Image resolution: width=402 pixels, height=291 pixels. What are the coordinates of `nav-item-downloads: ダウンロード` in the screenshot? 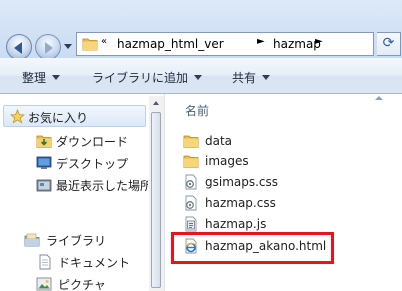 It's located at (74, 141).